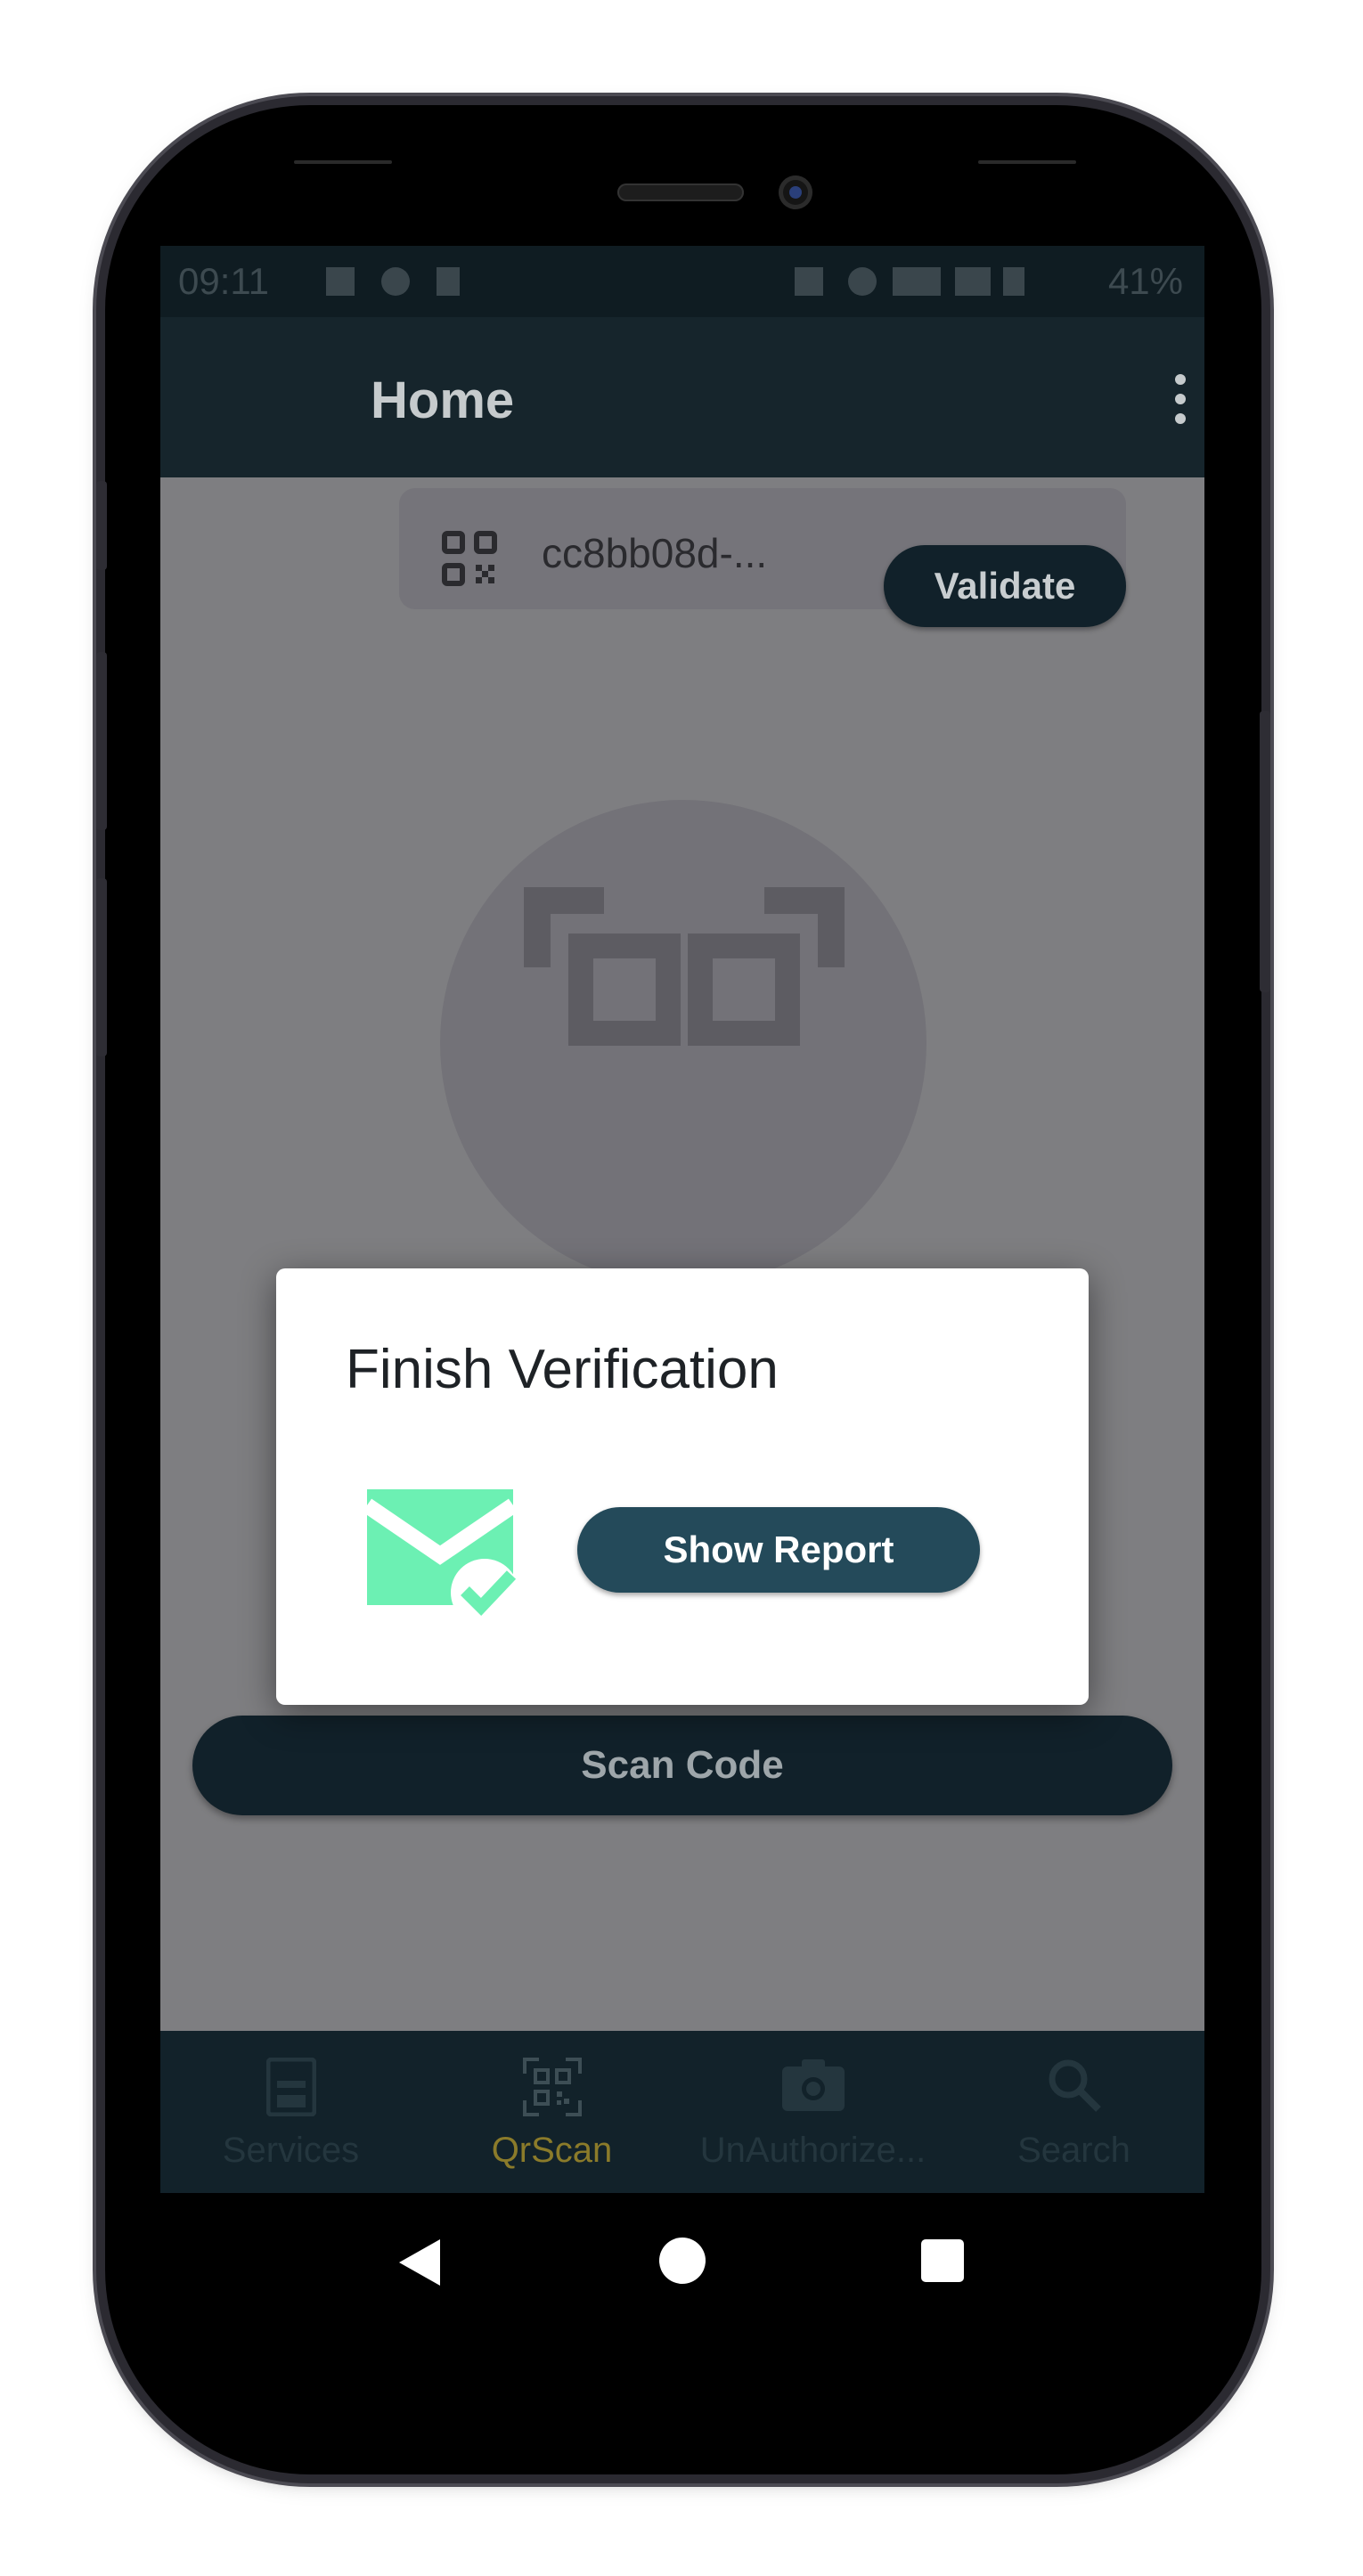  What do you see at coordinates (682, 1766) in the screenshot?
I see `scan-code-button: Scan Code` at bounding box center [682, 1766].